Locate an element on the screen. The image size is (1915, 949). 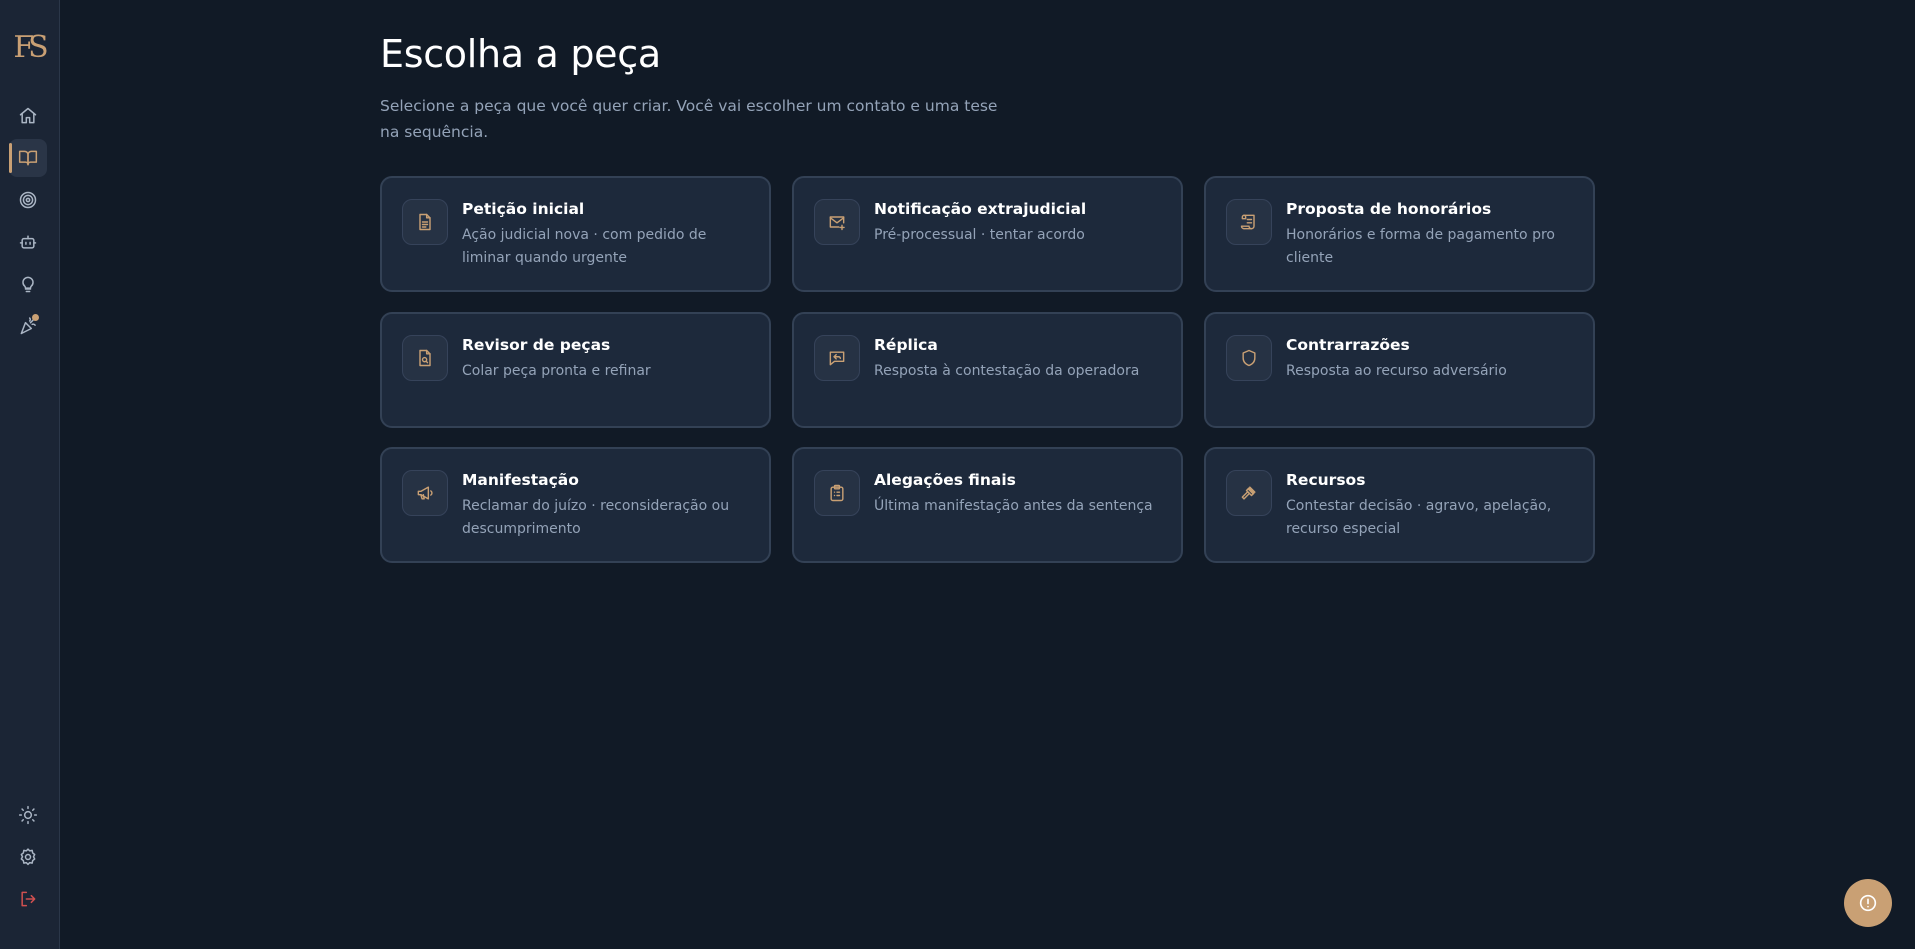
card-description: Pré-processual · tentar acordo is located at coordinates (979, 235).